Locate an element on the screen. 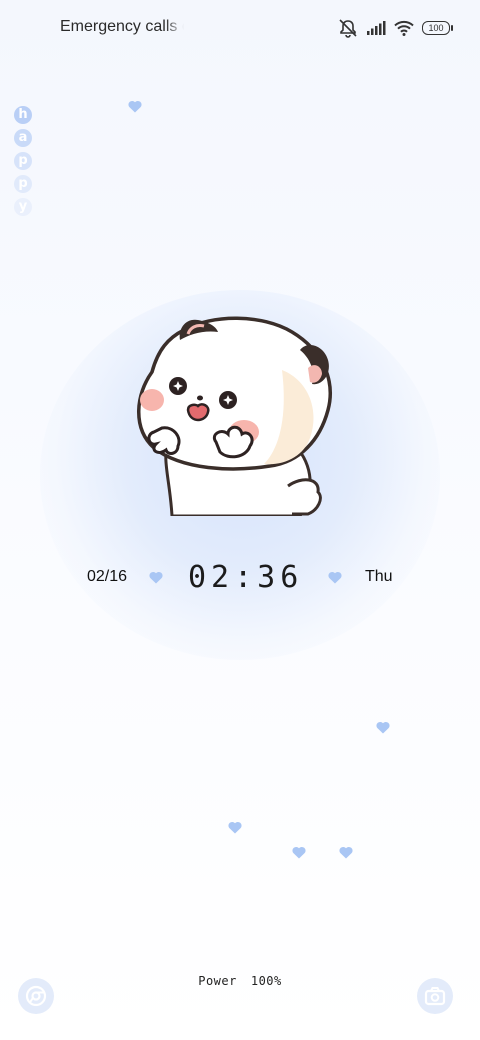  power-label: Power is located at coordinates (217, 981).